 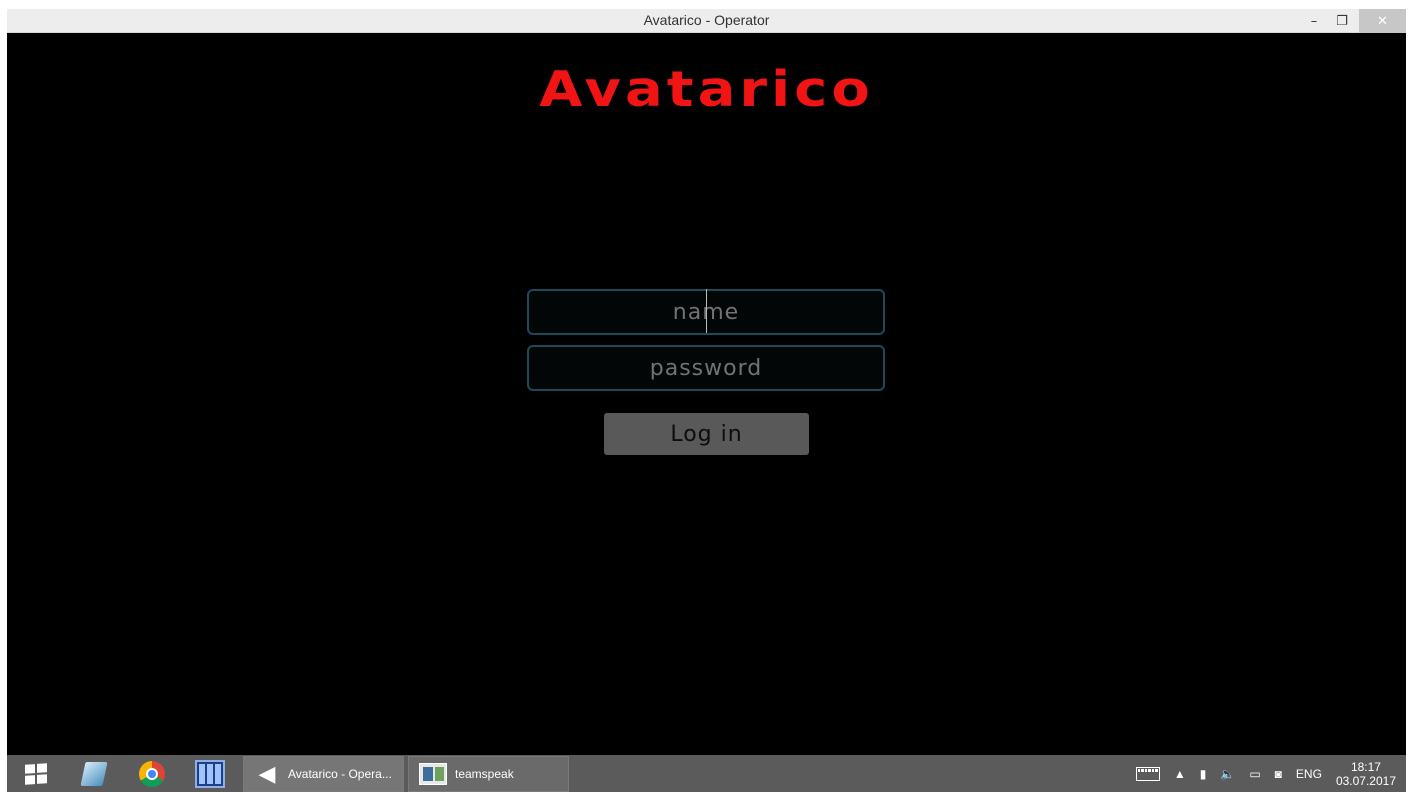 I want to click on app-logo: Avatarico, so click(x=706, y=89).